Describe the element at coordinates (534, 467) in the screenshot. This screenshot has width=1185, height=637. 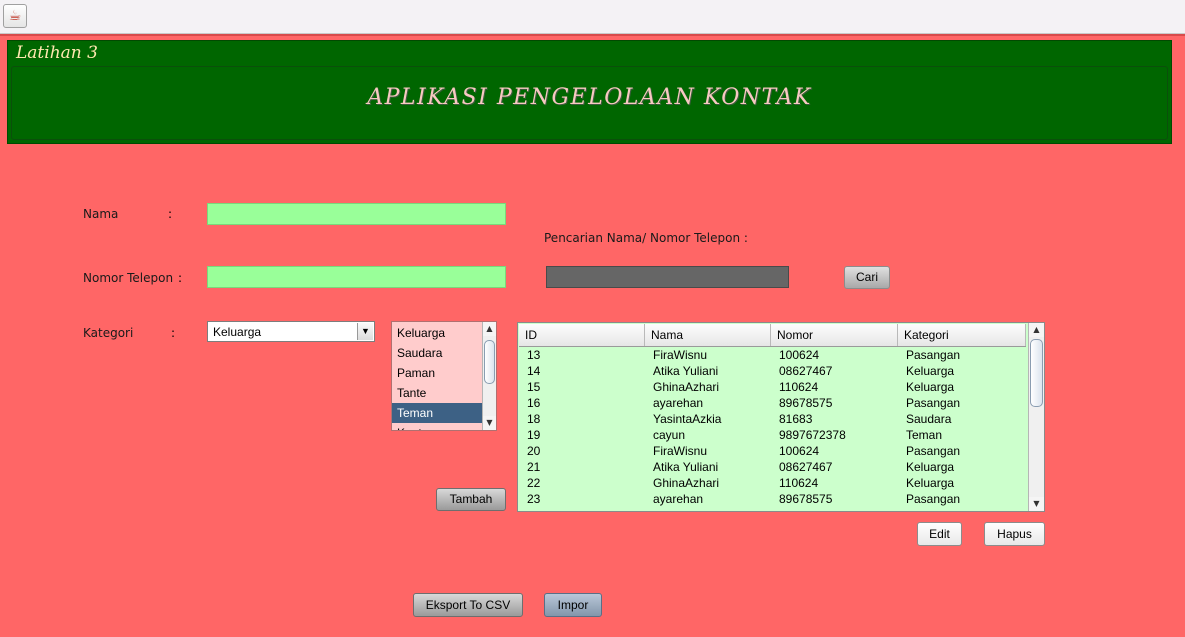
I see `table-cell: 21` at that location.